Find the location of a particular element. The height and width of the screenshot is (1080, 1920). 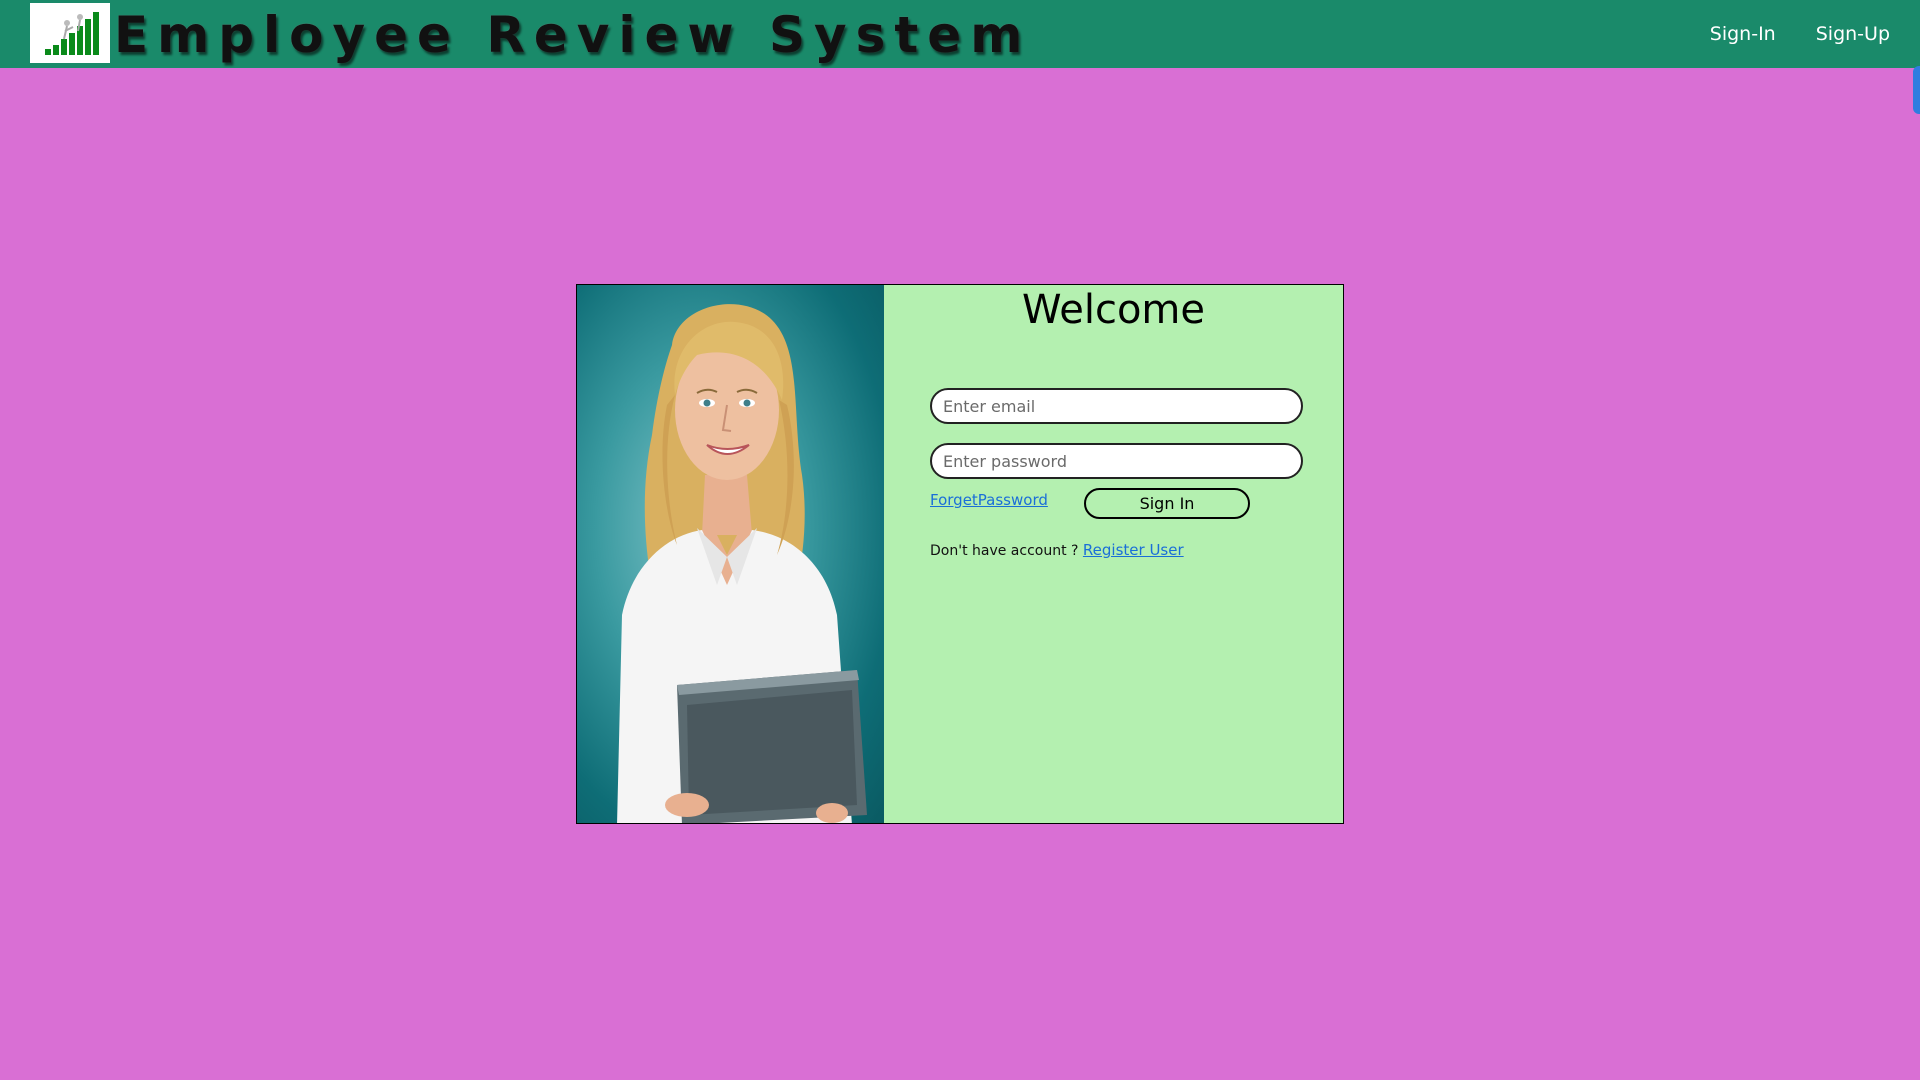

nav-sign-up-link: Sign-Up is located at coordinates (1853, 34).